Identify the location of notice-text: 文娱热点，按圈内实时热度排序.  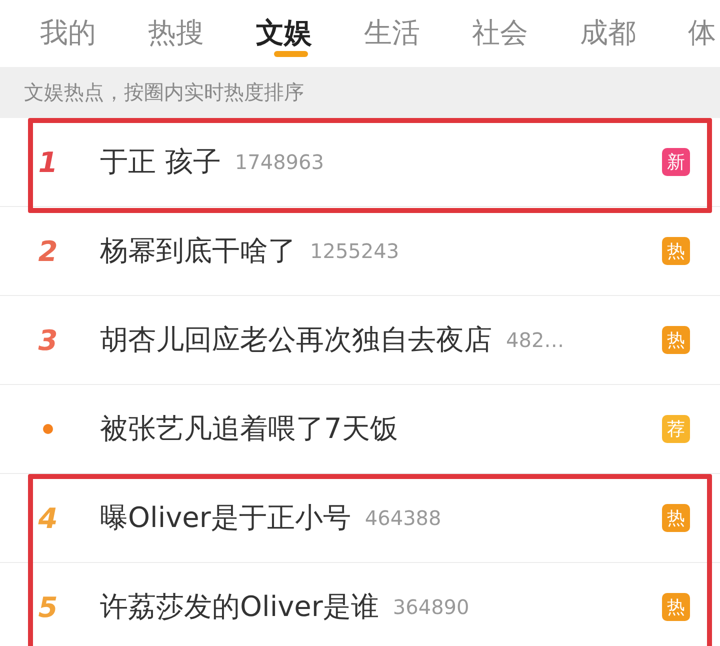
(164, 92).